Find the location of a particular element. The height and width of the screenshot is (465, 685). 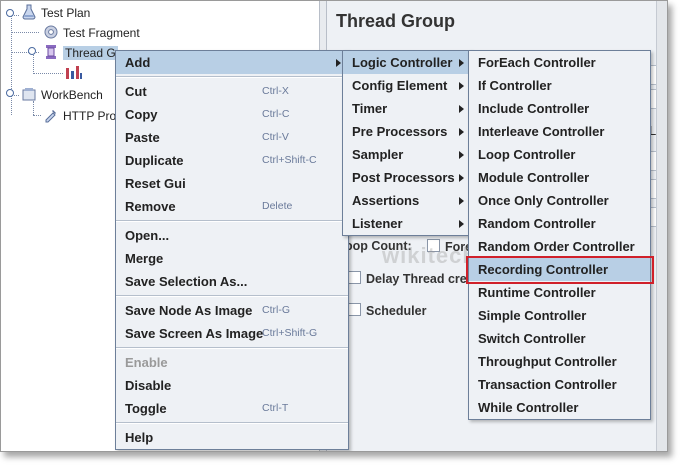

submenu-item-post-processors: Post Processors is located at coordinates (407, 177).